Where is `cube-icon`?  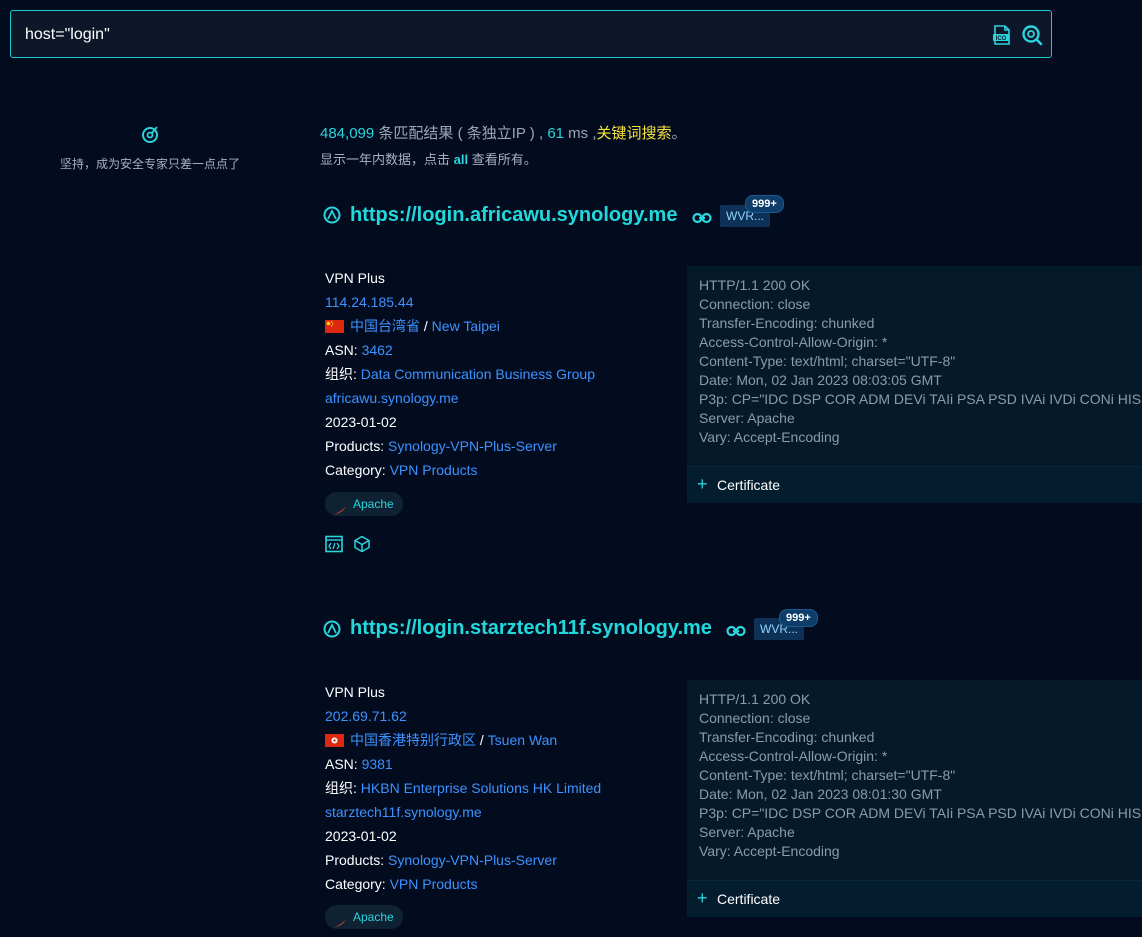
cube-icon is located at coordinates (362, 544).